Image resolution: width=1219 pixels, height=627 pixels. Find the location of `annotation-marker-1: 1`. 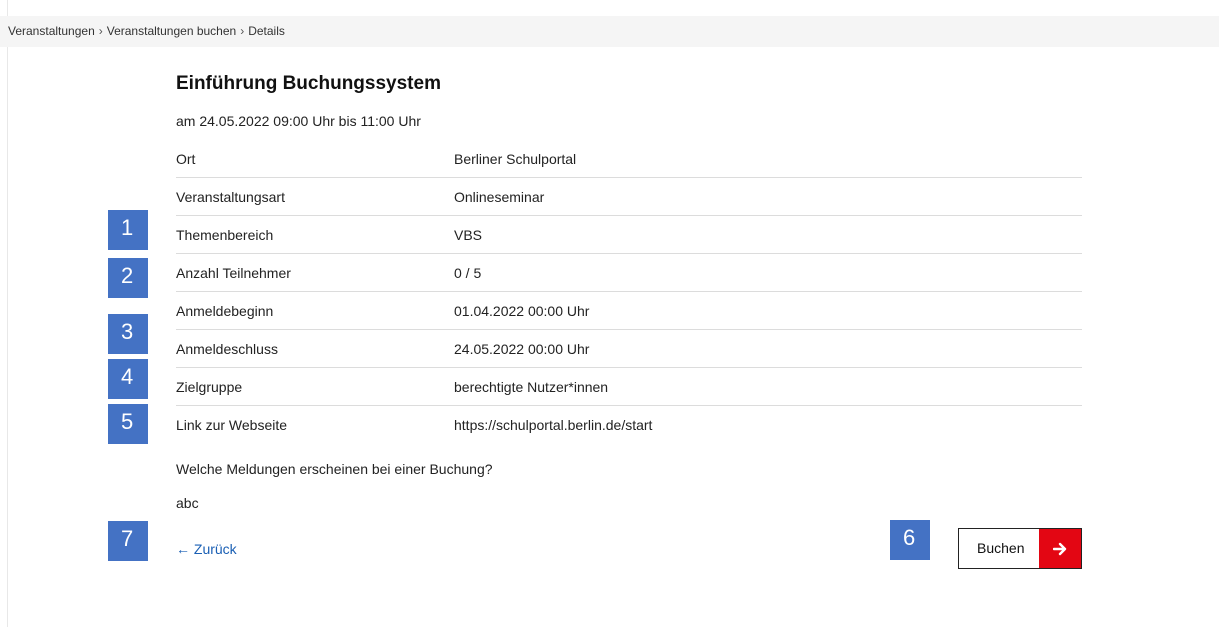

annotation-marker-1: 1 is located at coordinates (128, 230).